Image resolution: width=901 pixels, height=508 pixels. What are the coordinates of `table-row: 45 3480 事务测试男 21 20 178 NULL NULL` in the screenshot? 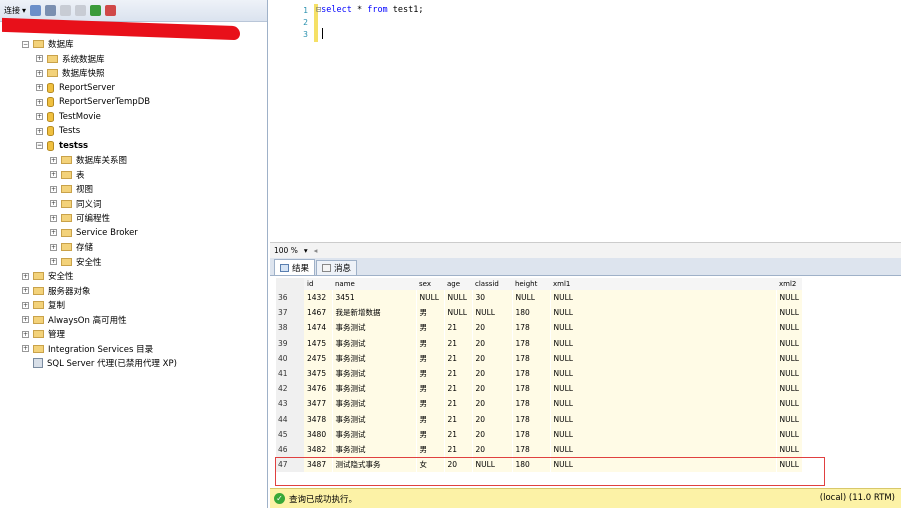 It's located at (539, 434).